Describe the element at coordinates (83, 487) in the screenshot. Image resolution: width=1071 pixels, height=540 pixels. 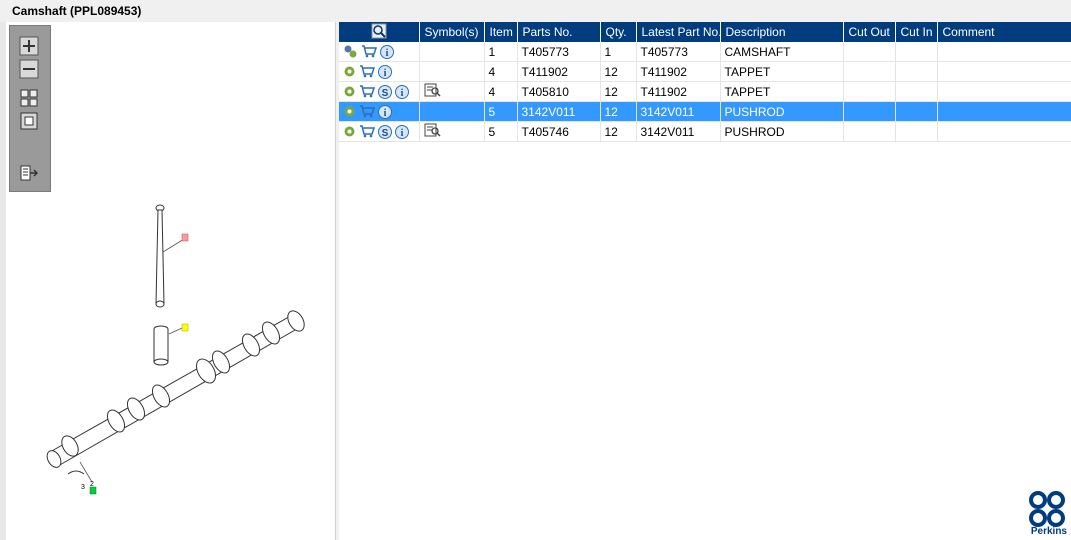
I see `callout-3: 3` at that location.